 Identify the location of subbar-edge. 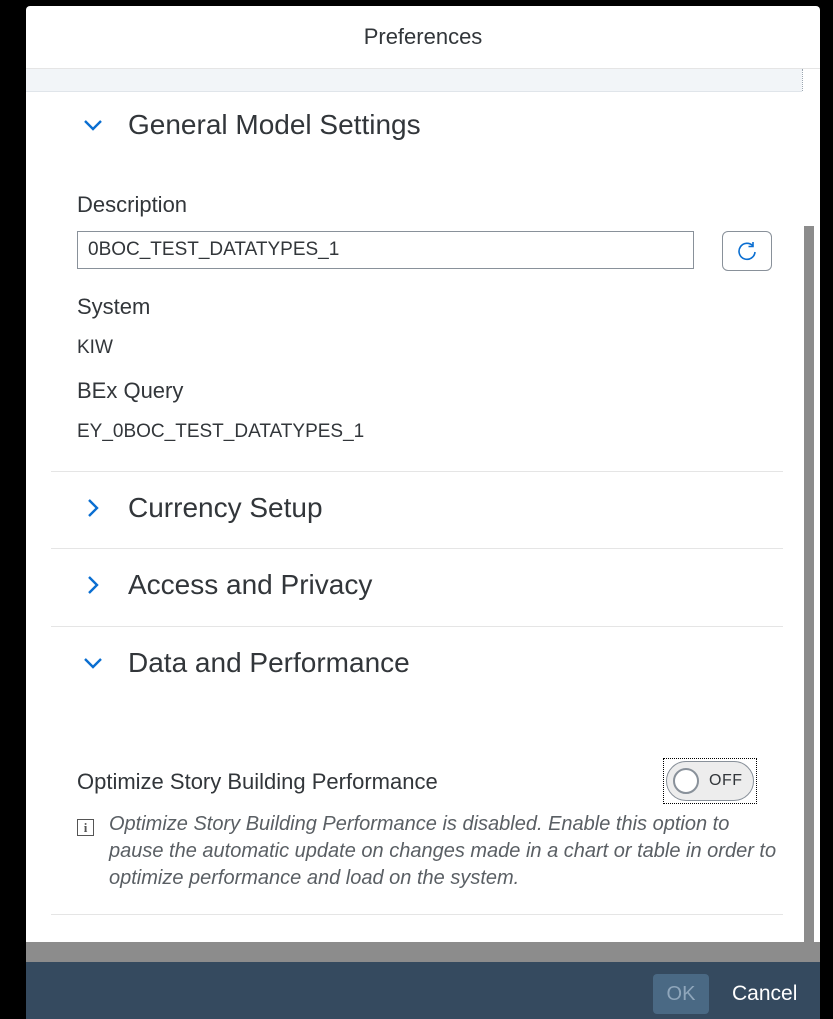
(803, 80).